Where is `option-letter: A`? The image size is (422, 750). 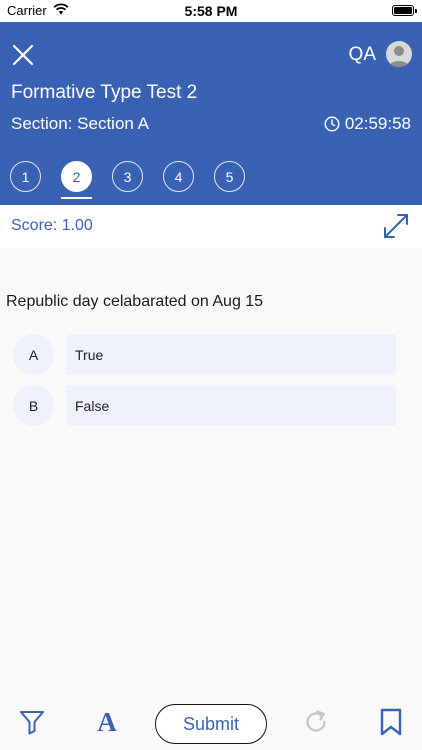 option-letter: A is located at coordinates (33, 354).